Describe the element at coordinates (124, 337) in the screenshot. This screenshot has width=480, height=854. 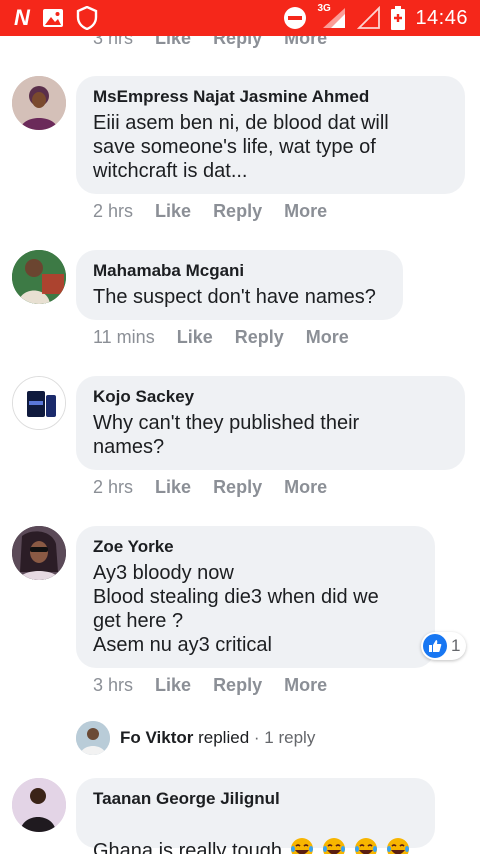
I see `comment-time: 11 mins` at that location.